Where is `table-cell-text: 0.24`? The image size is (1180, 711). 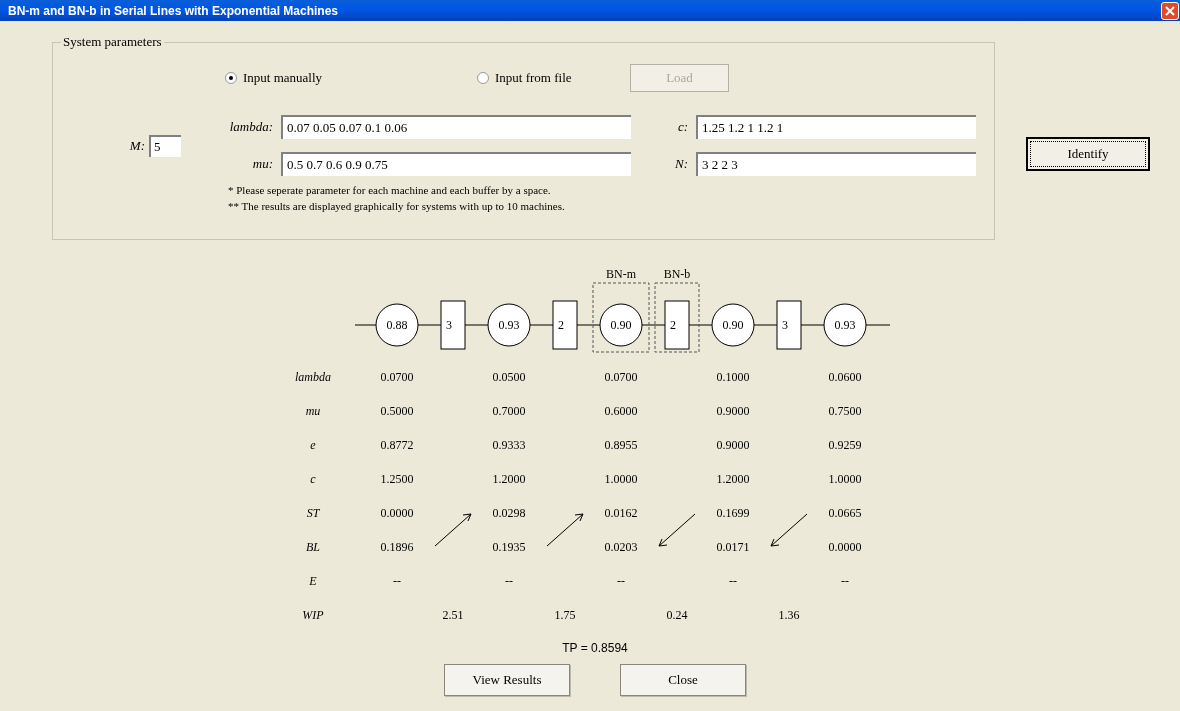 table-cell-text: 0.24 is located at coordinates (677, 615).